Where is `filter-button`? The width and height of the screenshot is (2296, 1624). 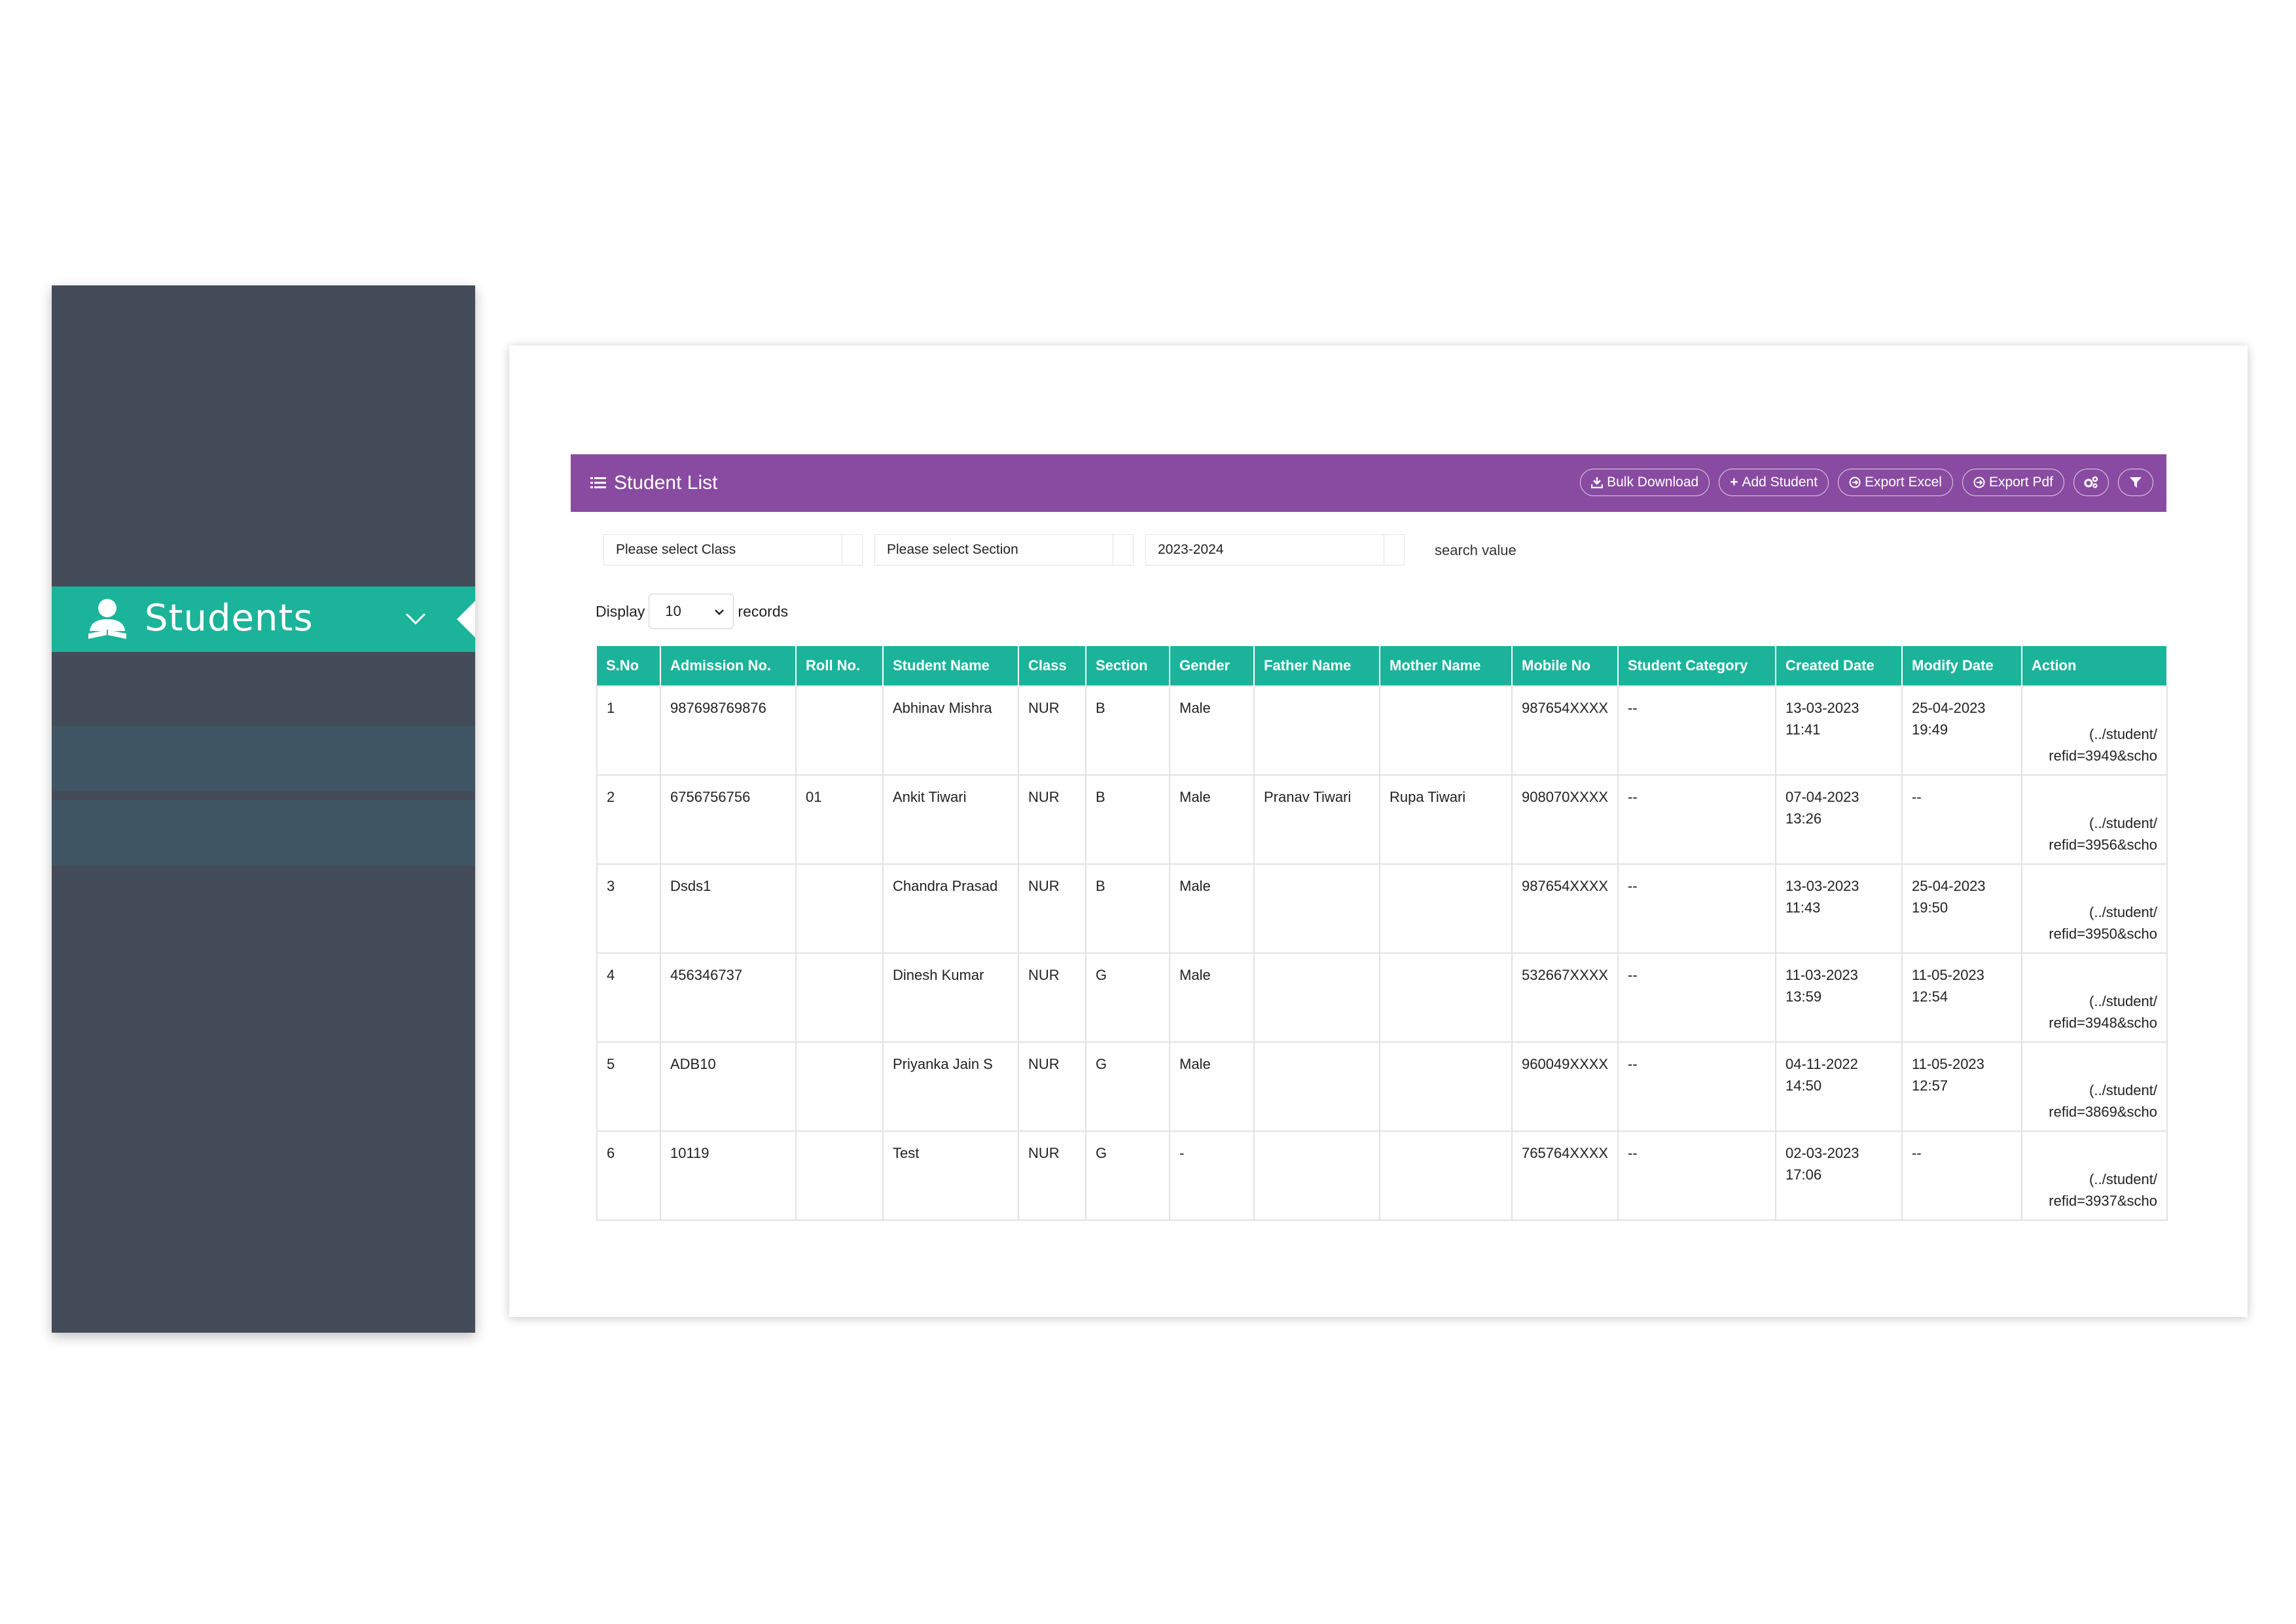
filter-button is located at coordinates (2135, 482).